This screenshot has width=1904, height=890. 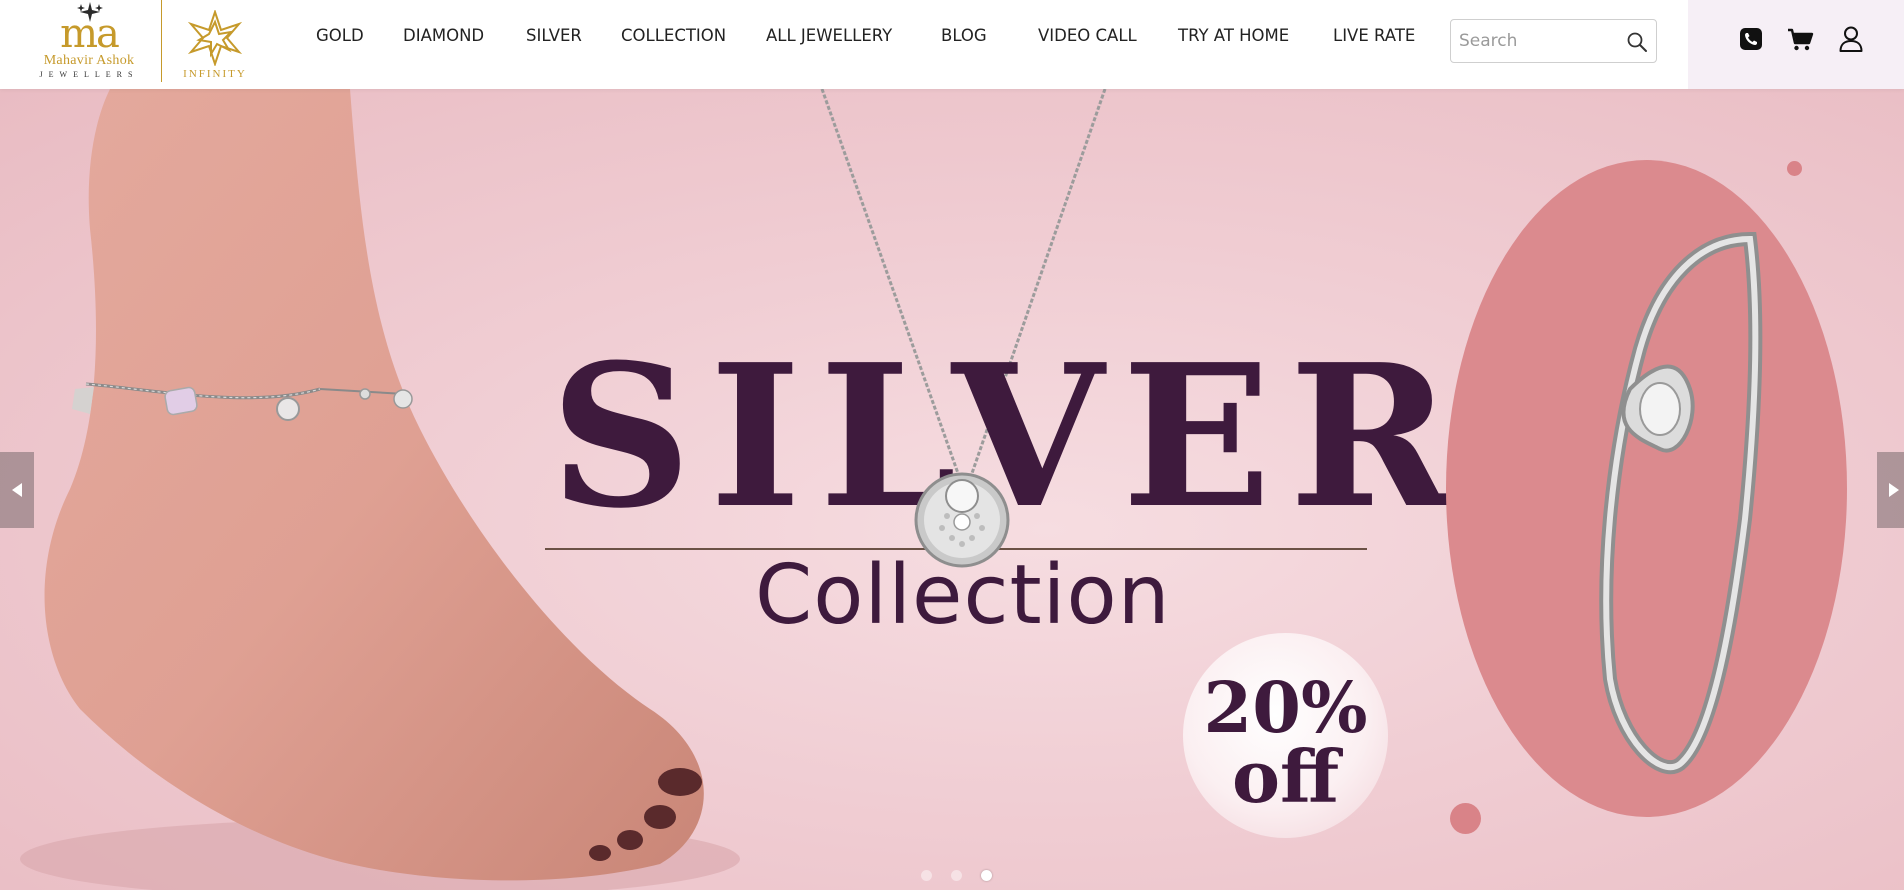 I want to click on nav-try-at-home: TRY AT HOME, so click(x=1233, y=37).